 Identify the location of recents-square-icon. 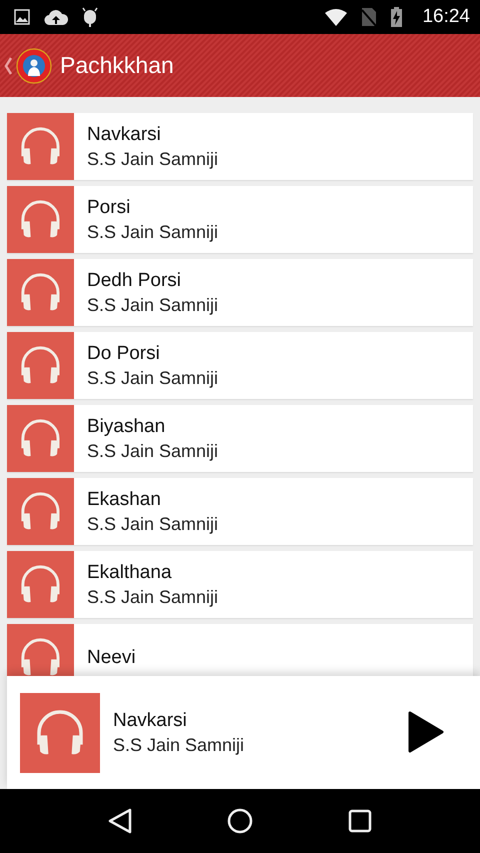
(360, 821).